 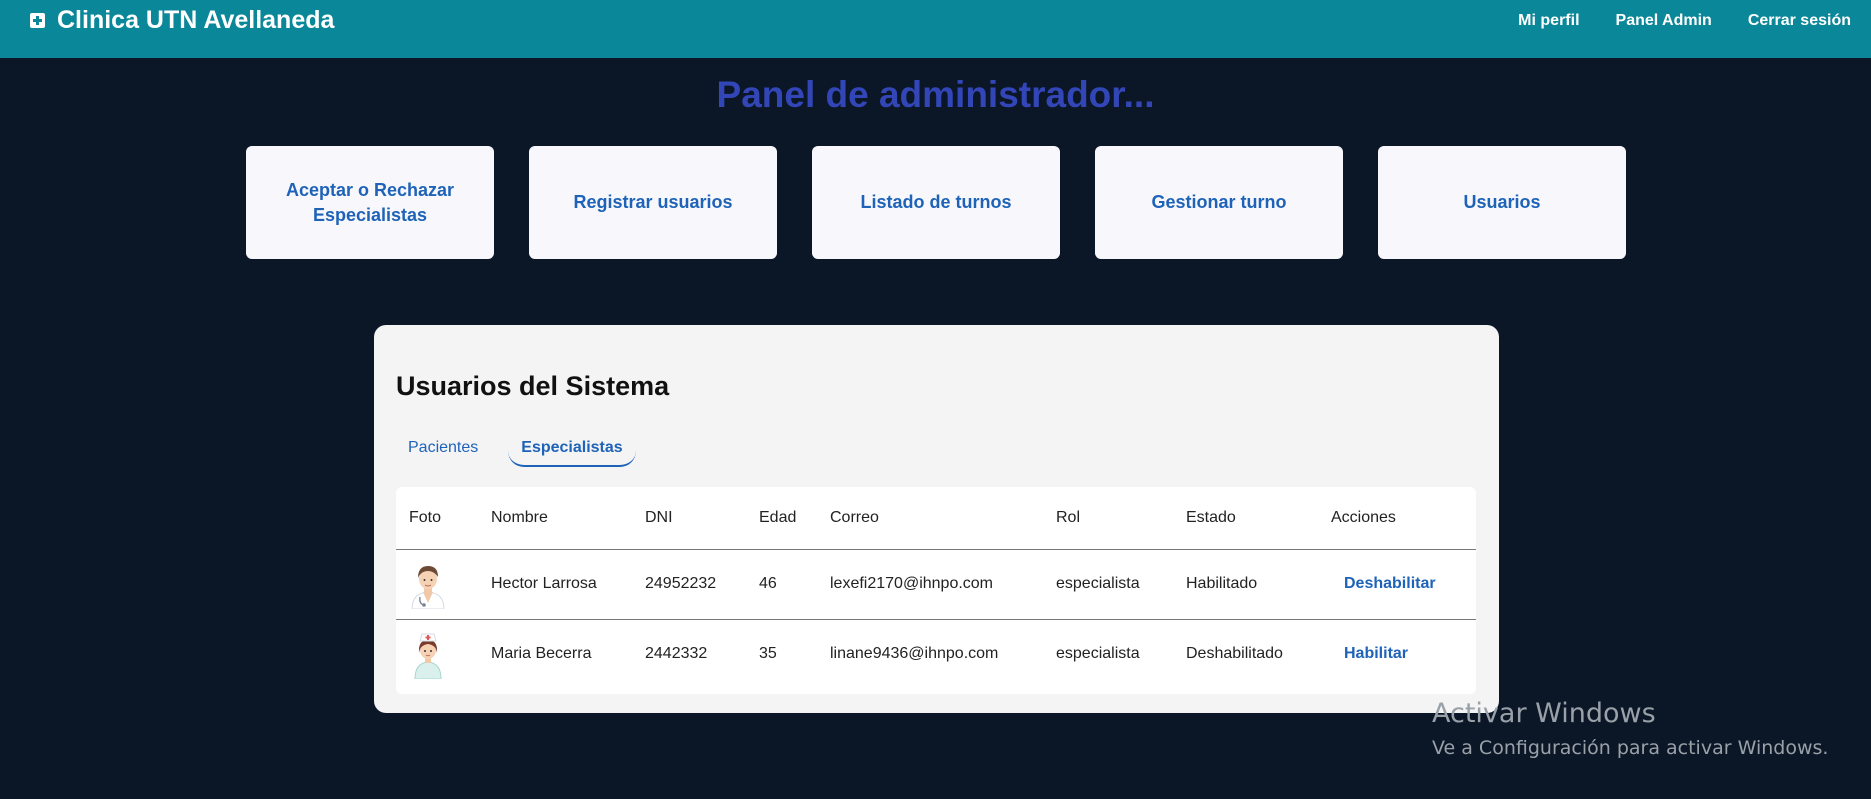 I want to click on column-header: DNI, so click(x=689, y=518).